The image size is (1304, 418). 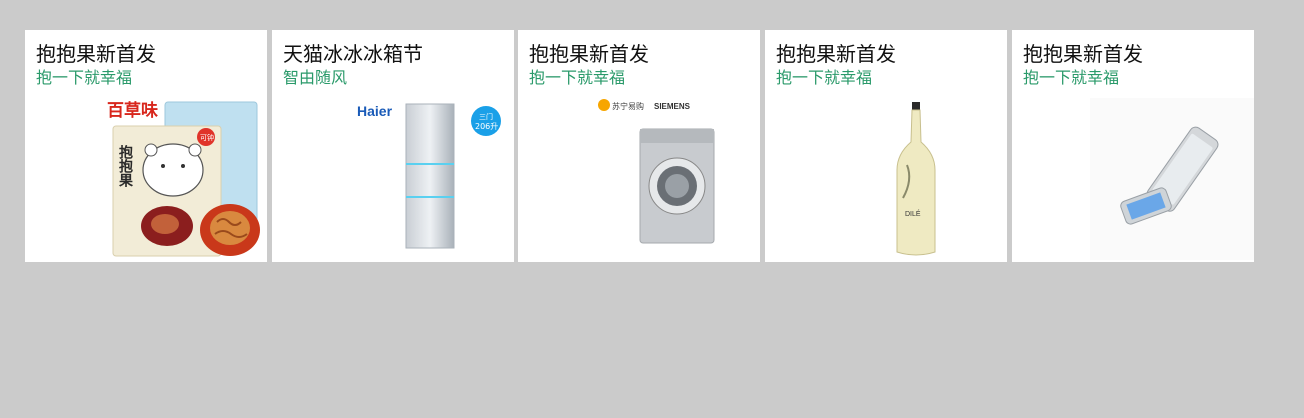 I want to click on brand-logo: 百草味, so click(x=132, y=110).